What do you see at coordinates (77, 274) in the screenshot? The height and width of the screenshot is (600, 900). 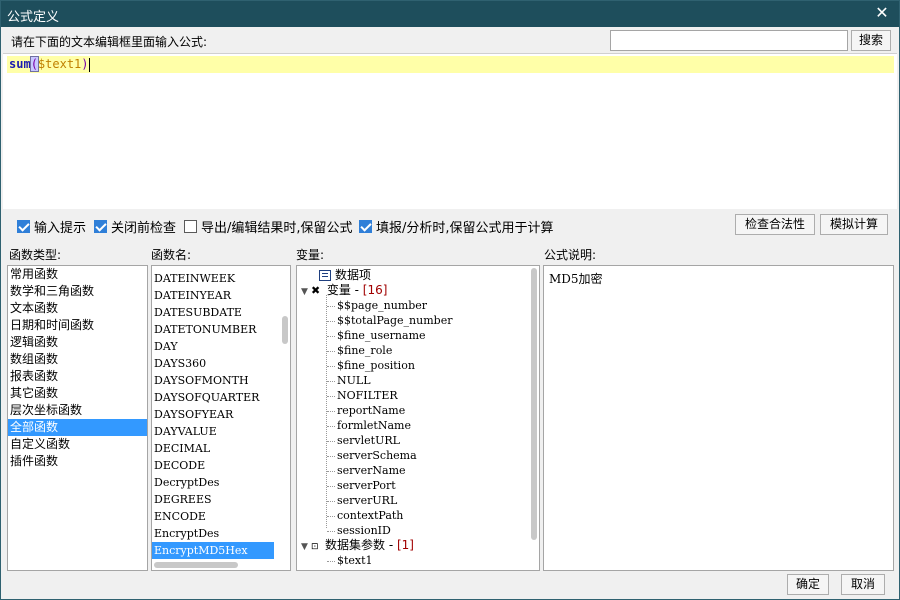 I see `category-item: 常用函数` at bounding box center [77, 274].